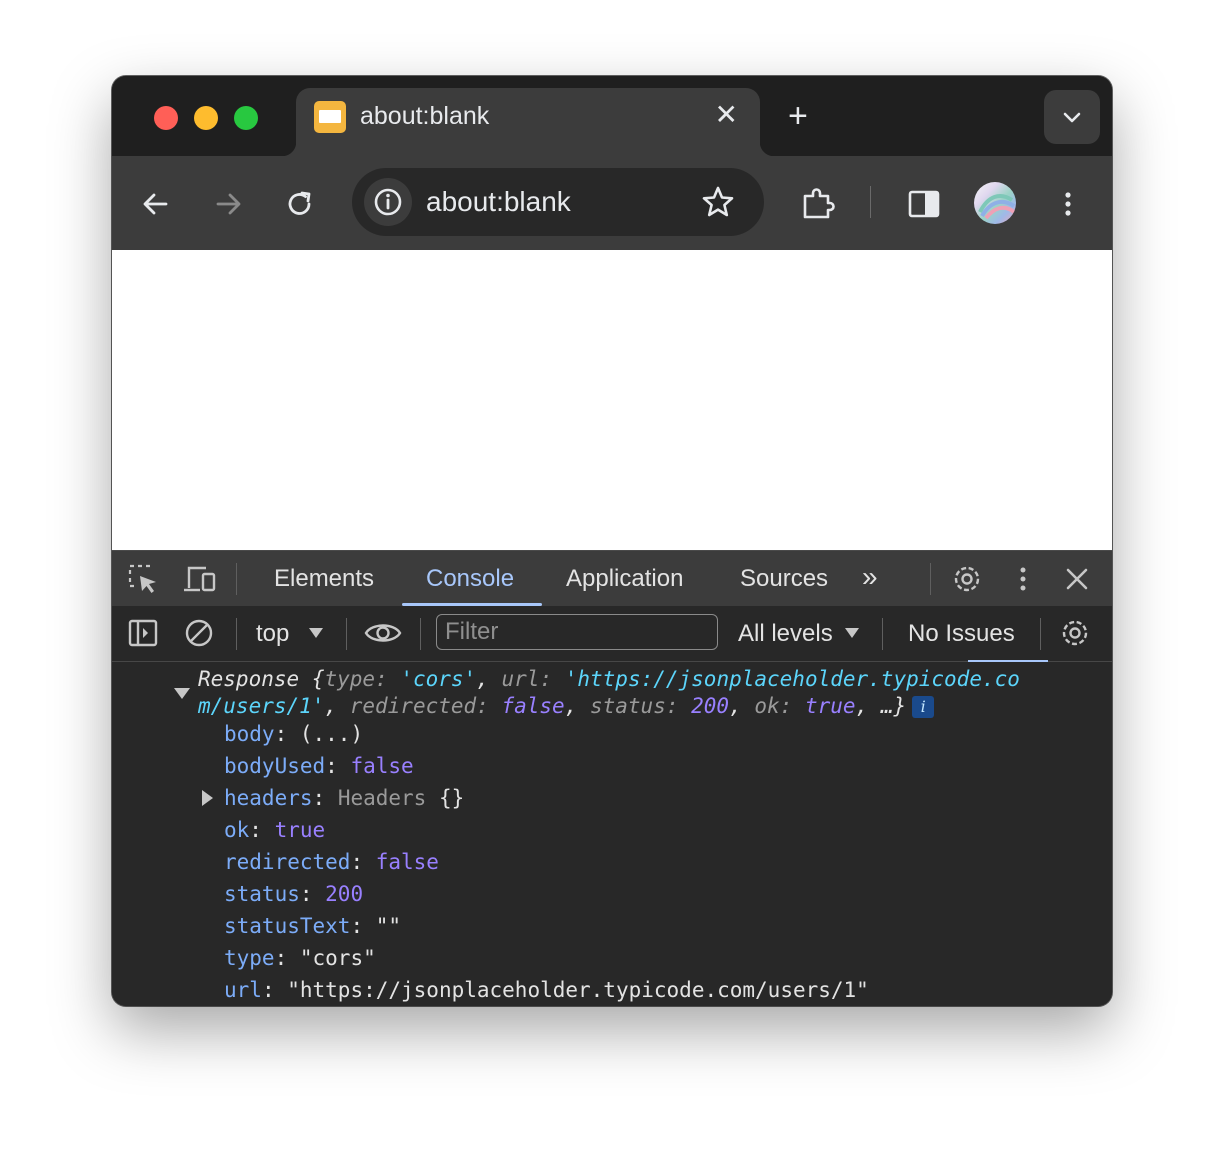  I want to click on filter-field, so click(577, 632).